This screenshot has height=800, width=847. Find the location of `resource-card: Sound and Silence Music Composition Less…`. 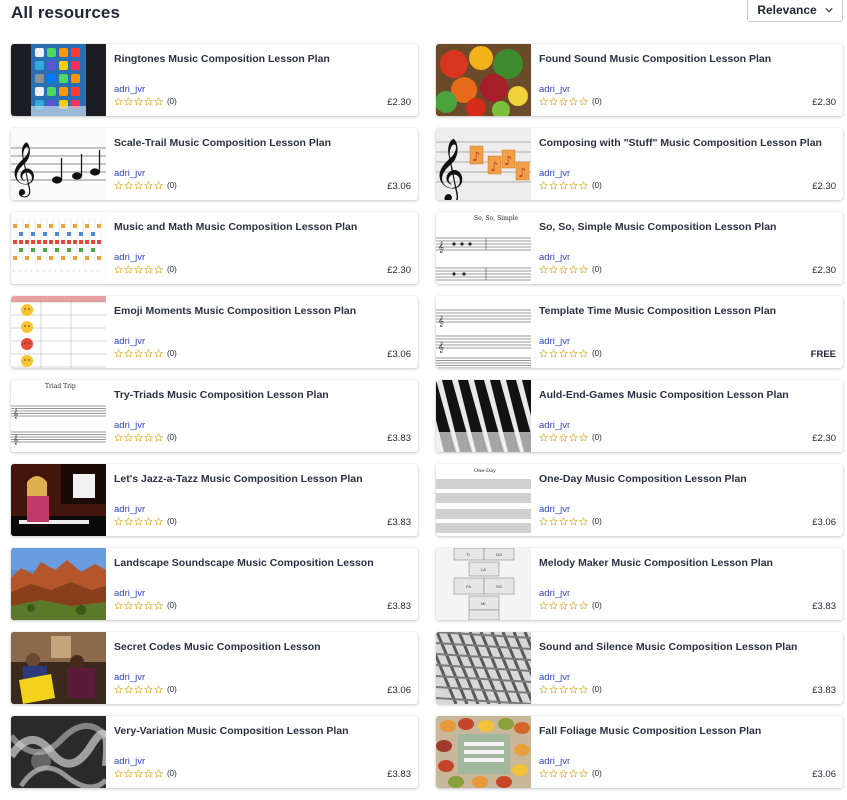

resource-card: Sound and Silence Music Composition Less… is located at coordinates (639, 668).